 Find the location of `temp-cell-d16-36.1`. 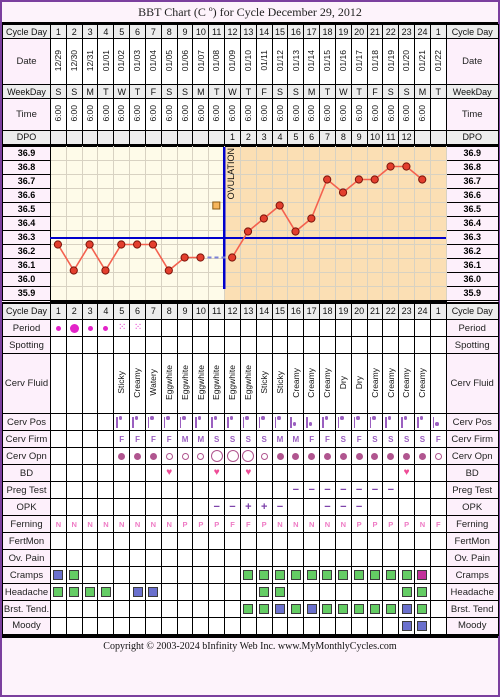

temp-cell-d16-36.1 is located at coordinates (296, 265).